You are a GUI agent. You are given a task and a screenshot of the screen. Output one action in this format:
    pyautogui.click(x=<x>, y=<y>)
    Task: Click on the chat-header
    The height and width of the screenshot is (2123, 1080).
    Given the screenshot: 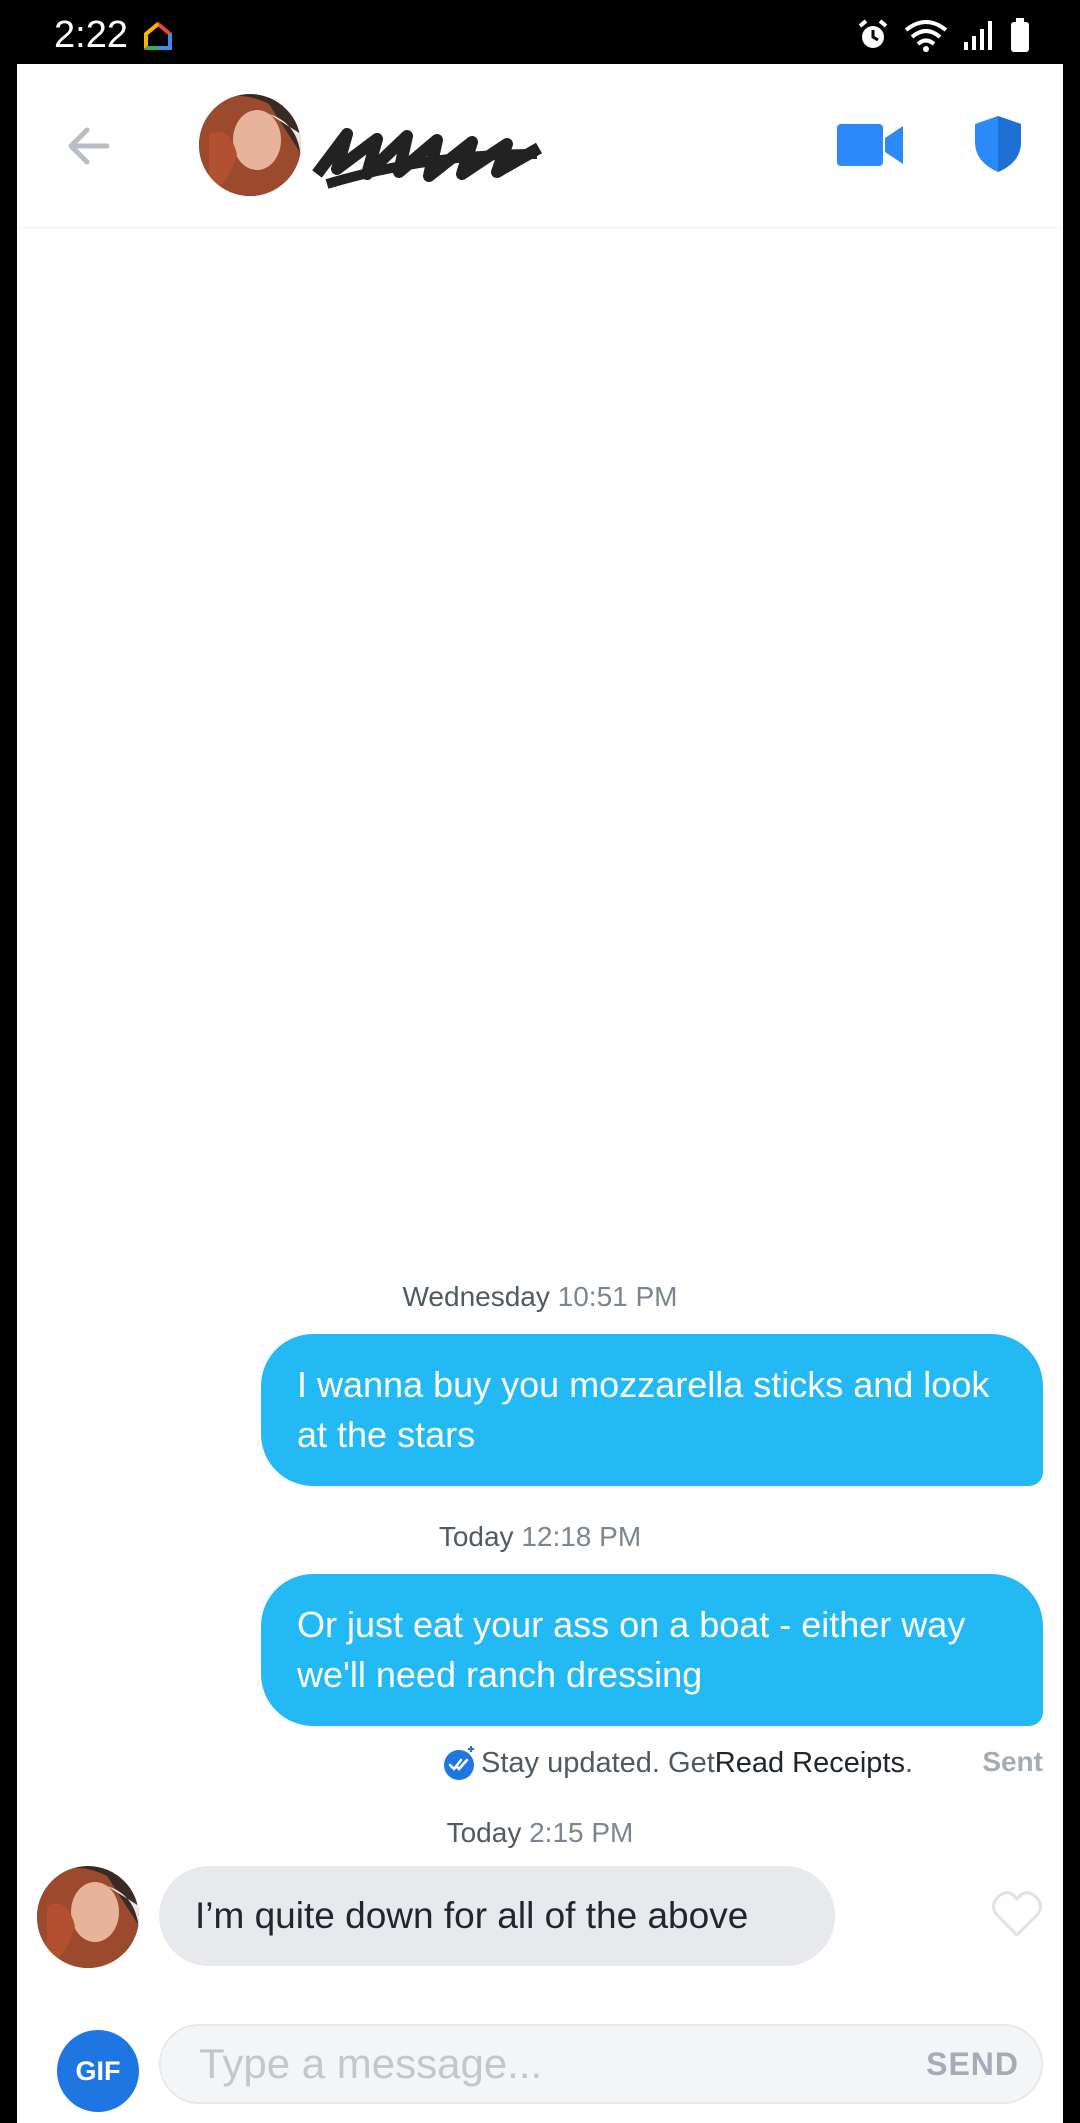 What is the action you would take?
    pyautogui.click(x=540, y=146)
    